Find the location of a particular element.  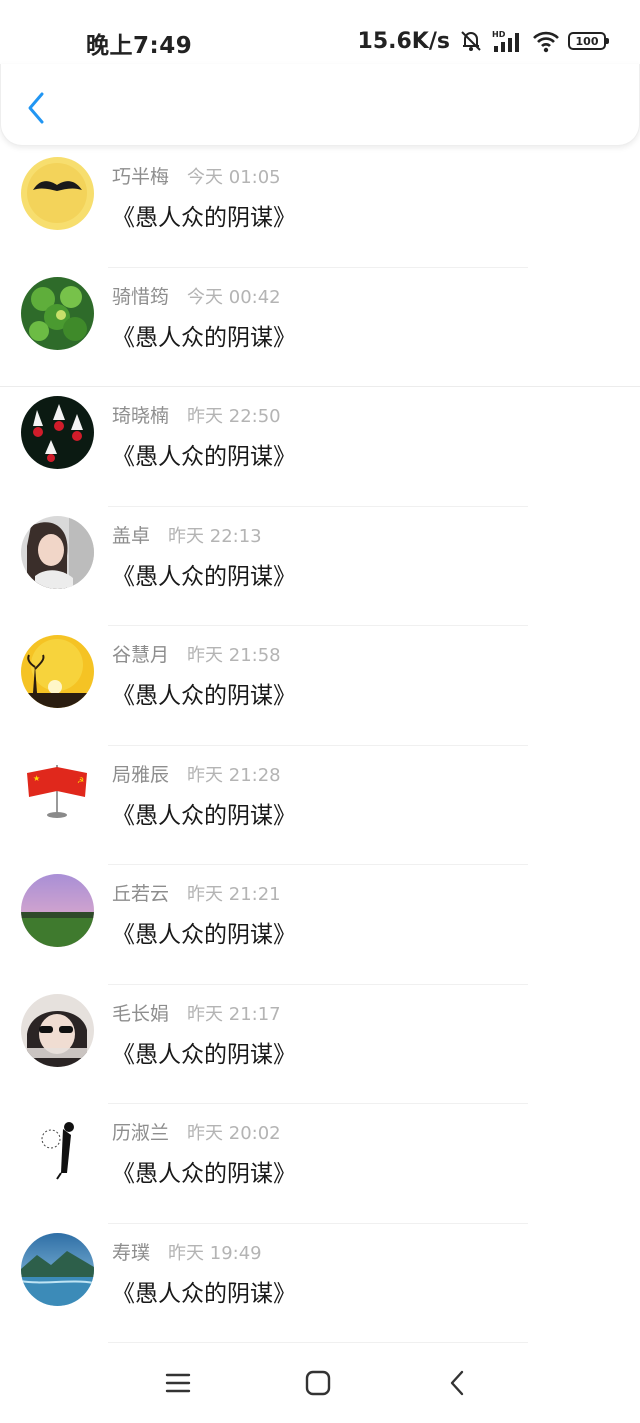

status-icons: 15.6K/s HD 100 is located at coordinates (483, 41).